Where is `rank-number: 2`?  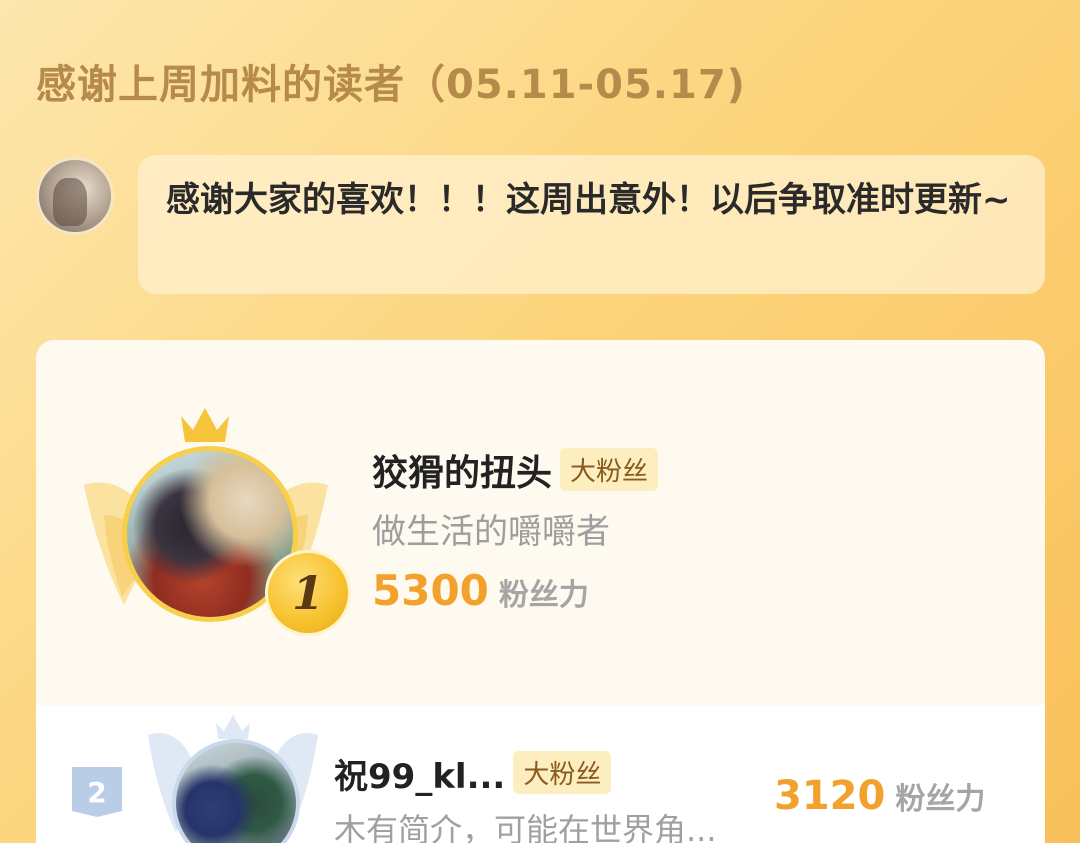 rank-number: 2 is located at coordinates (97, 792).